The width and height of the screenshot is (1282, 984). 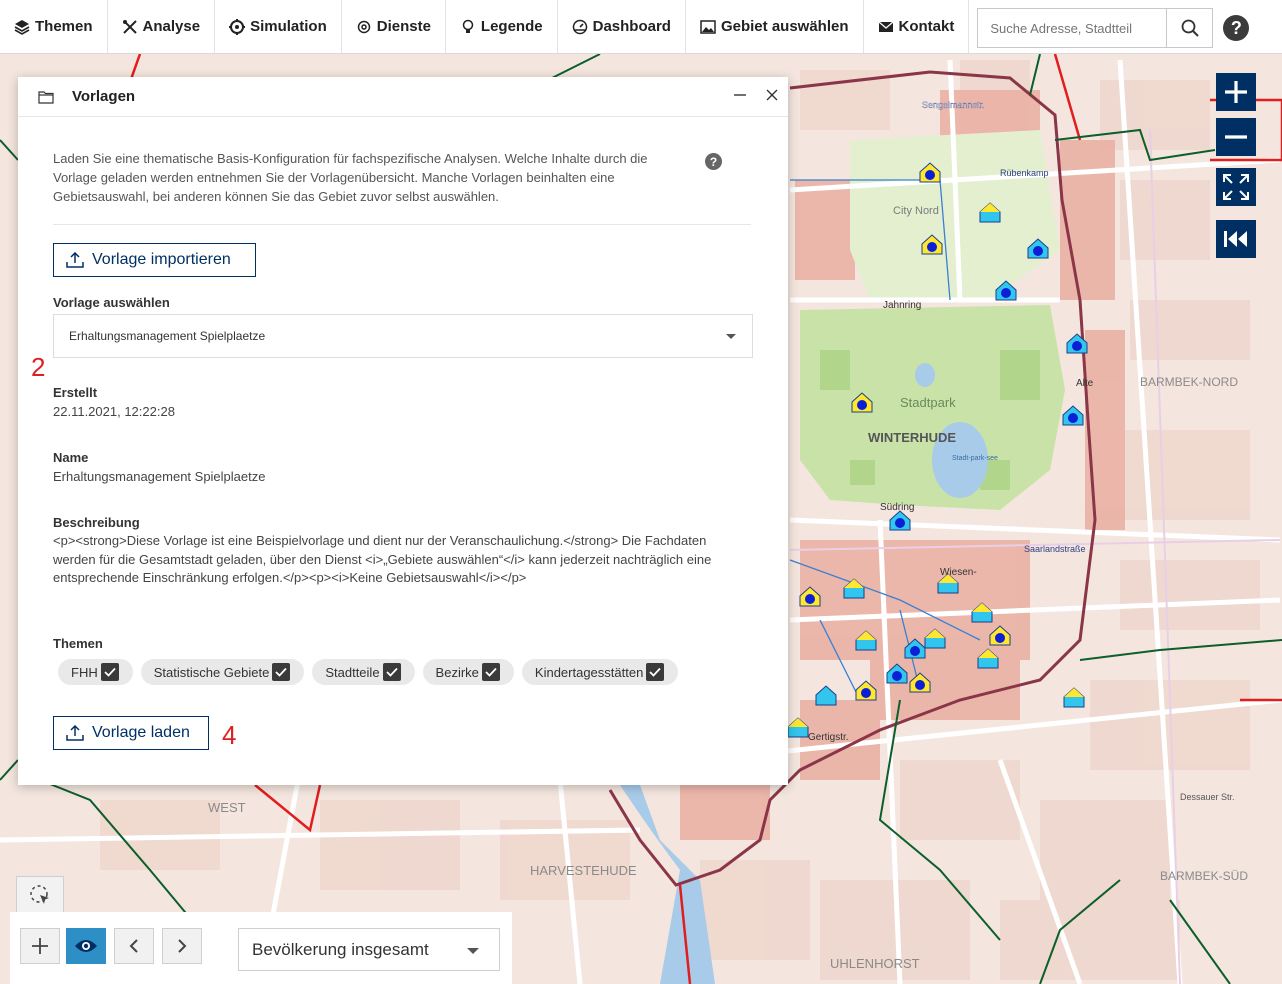 What do you see at coordinates (167, 336) in the screenshot?
I see `template-select-value: Erhaltungsmanagement Spielplaetze` at bounding box center [167, 336].